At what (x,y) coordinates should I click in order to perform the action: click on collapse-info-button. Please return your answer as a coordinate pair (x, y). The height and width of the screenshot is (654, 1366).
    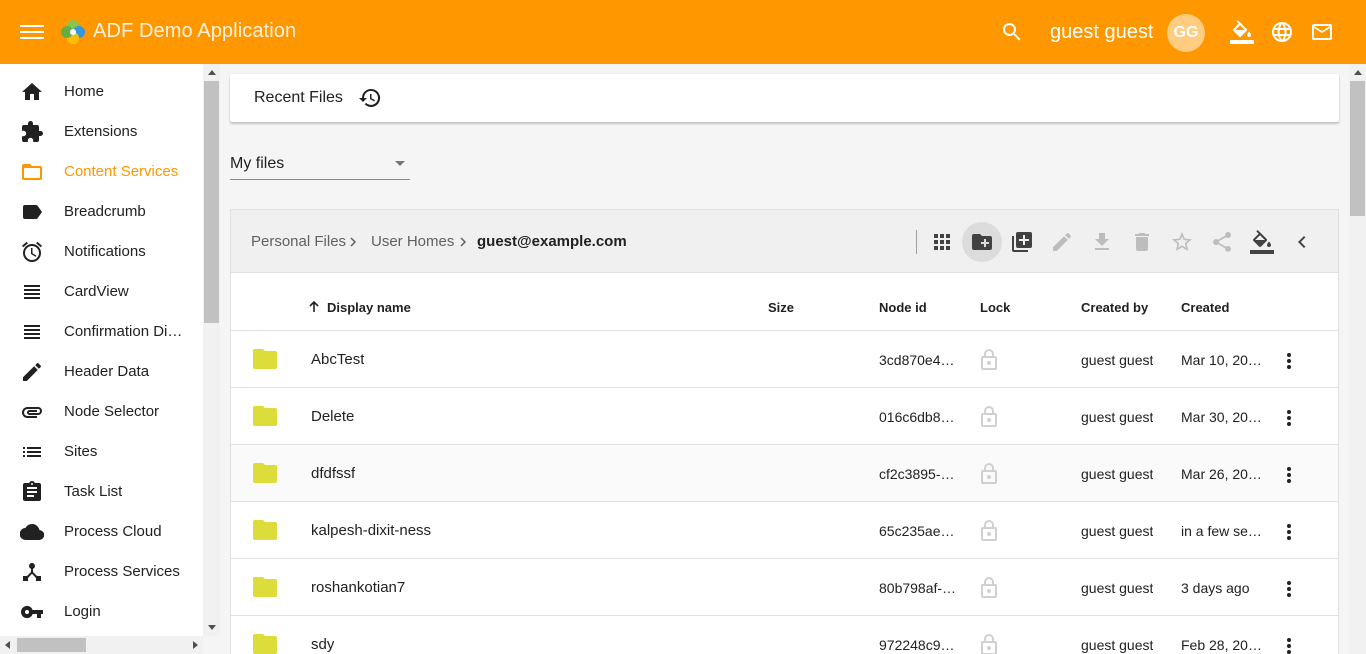
    Looking at the image, I should click on (1302, 242).